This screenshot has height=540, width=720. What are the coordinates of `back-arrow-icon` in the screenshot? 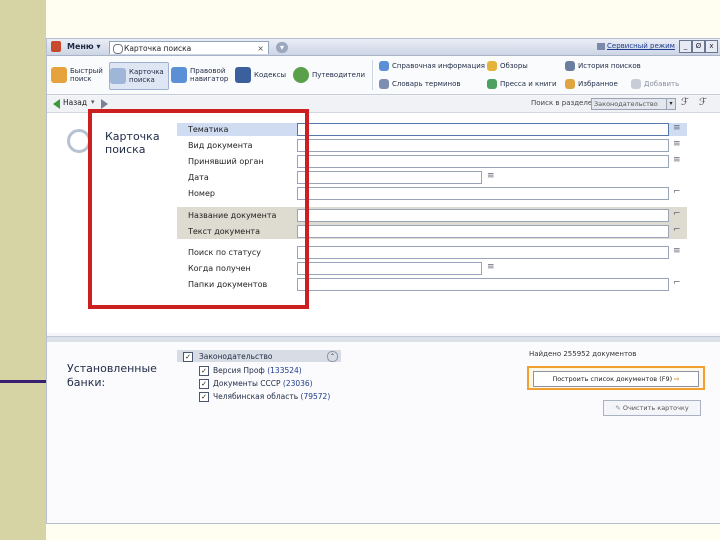 It's located at (56, 104).